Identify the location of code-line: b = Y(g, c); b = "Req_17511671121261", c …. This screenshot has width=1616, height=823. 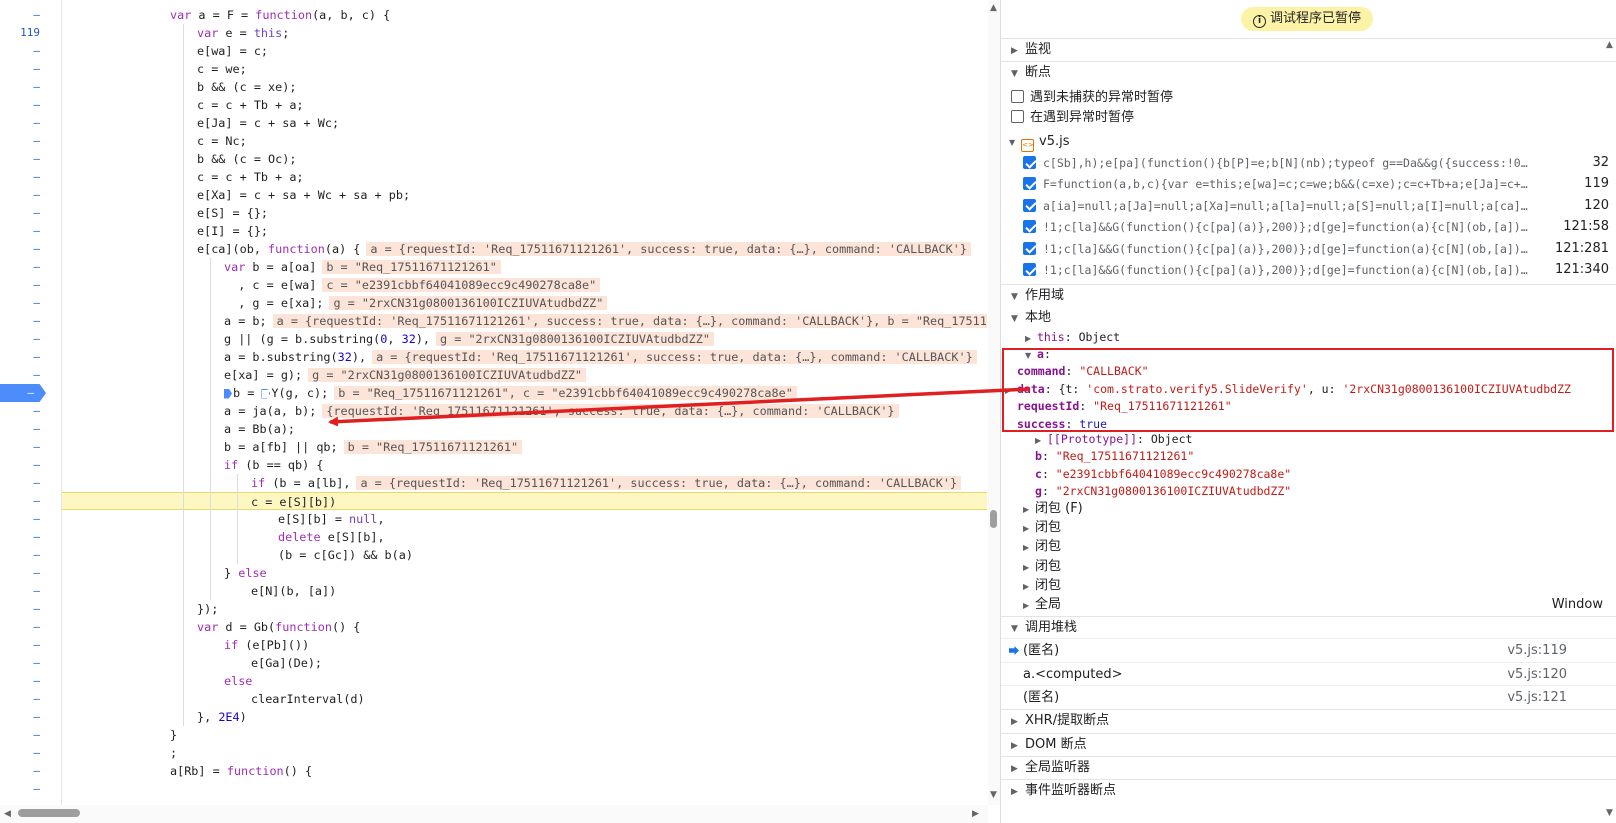
(524, 393).